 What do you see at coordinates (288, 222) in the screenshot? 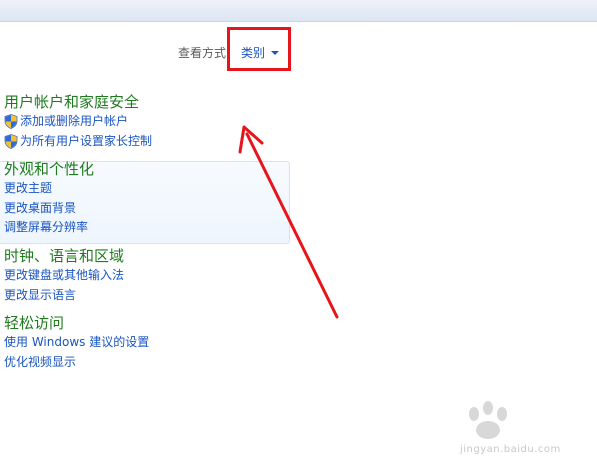
I see `annotation-arrow` at bounding box center [288, 222].